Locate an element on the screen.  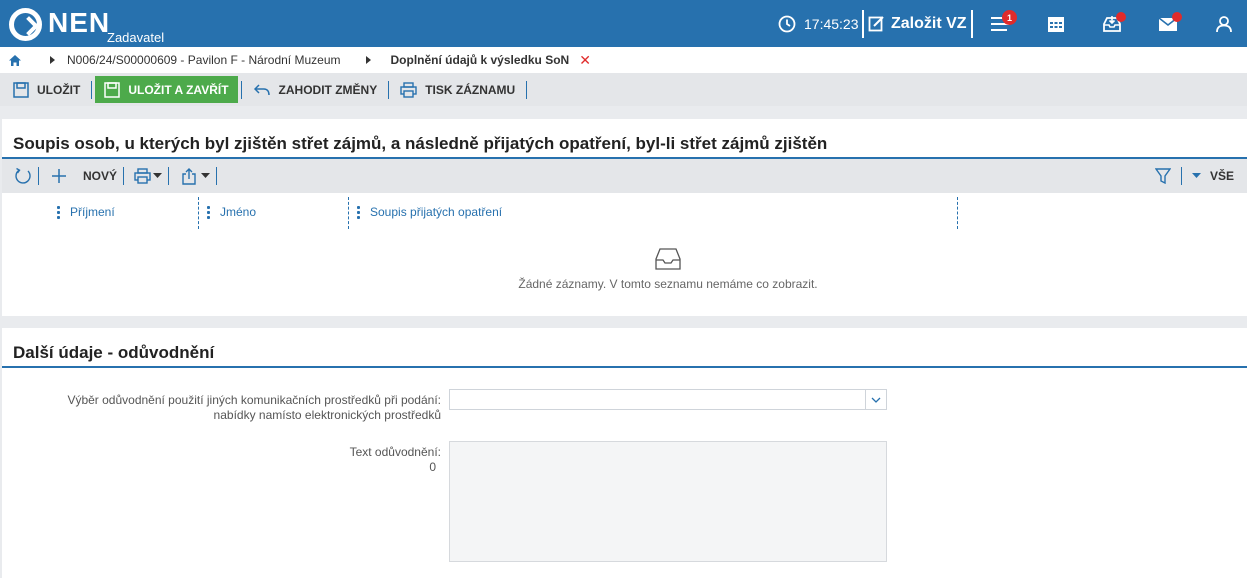
column-header-measures: Soupis přijatých opatření is located at coordinates (429, 212).